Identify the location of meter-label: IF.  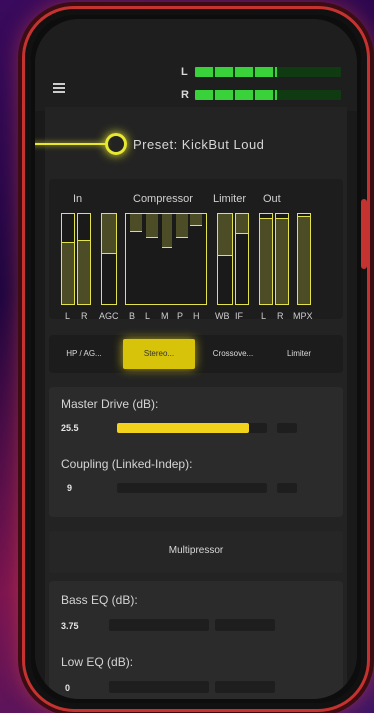
(239, 316).